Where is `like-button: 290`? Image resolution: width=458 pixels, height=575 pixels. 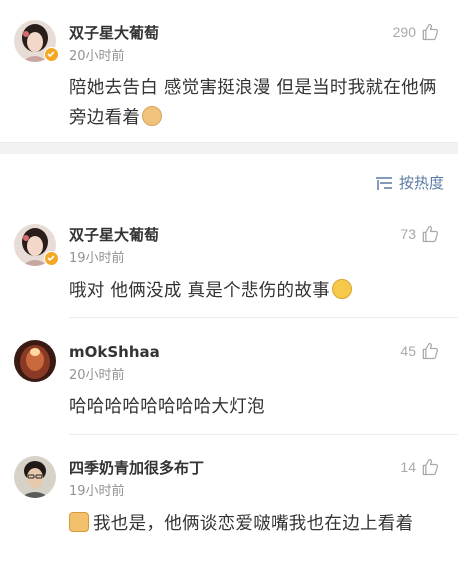
like-button: 290 is located at coordinates (416, 32).